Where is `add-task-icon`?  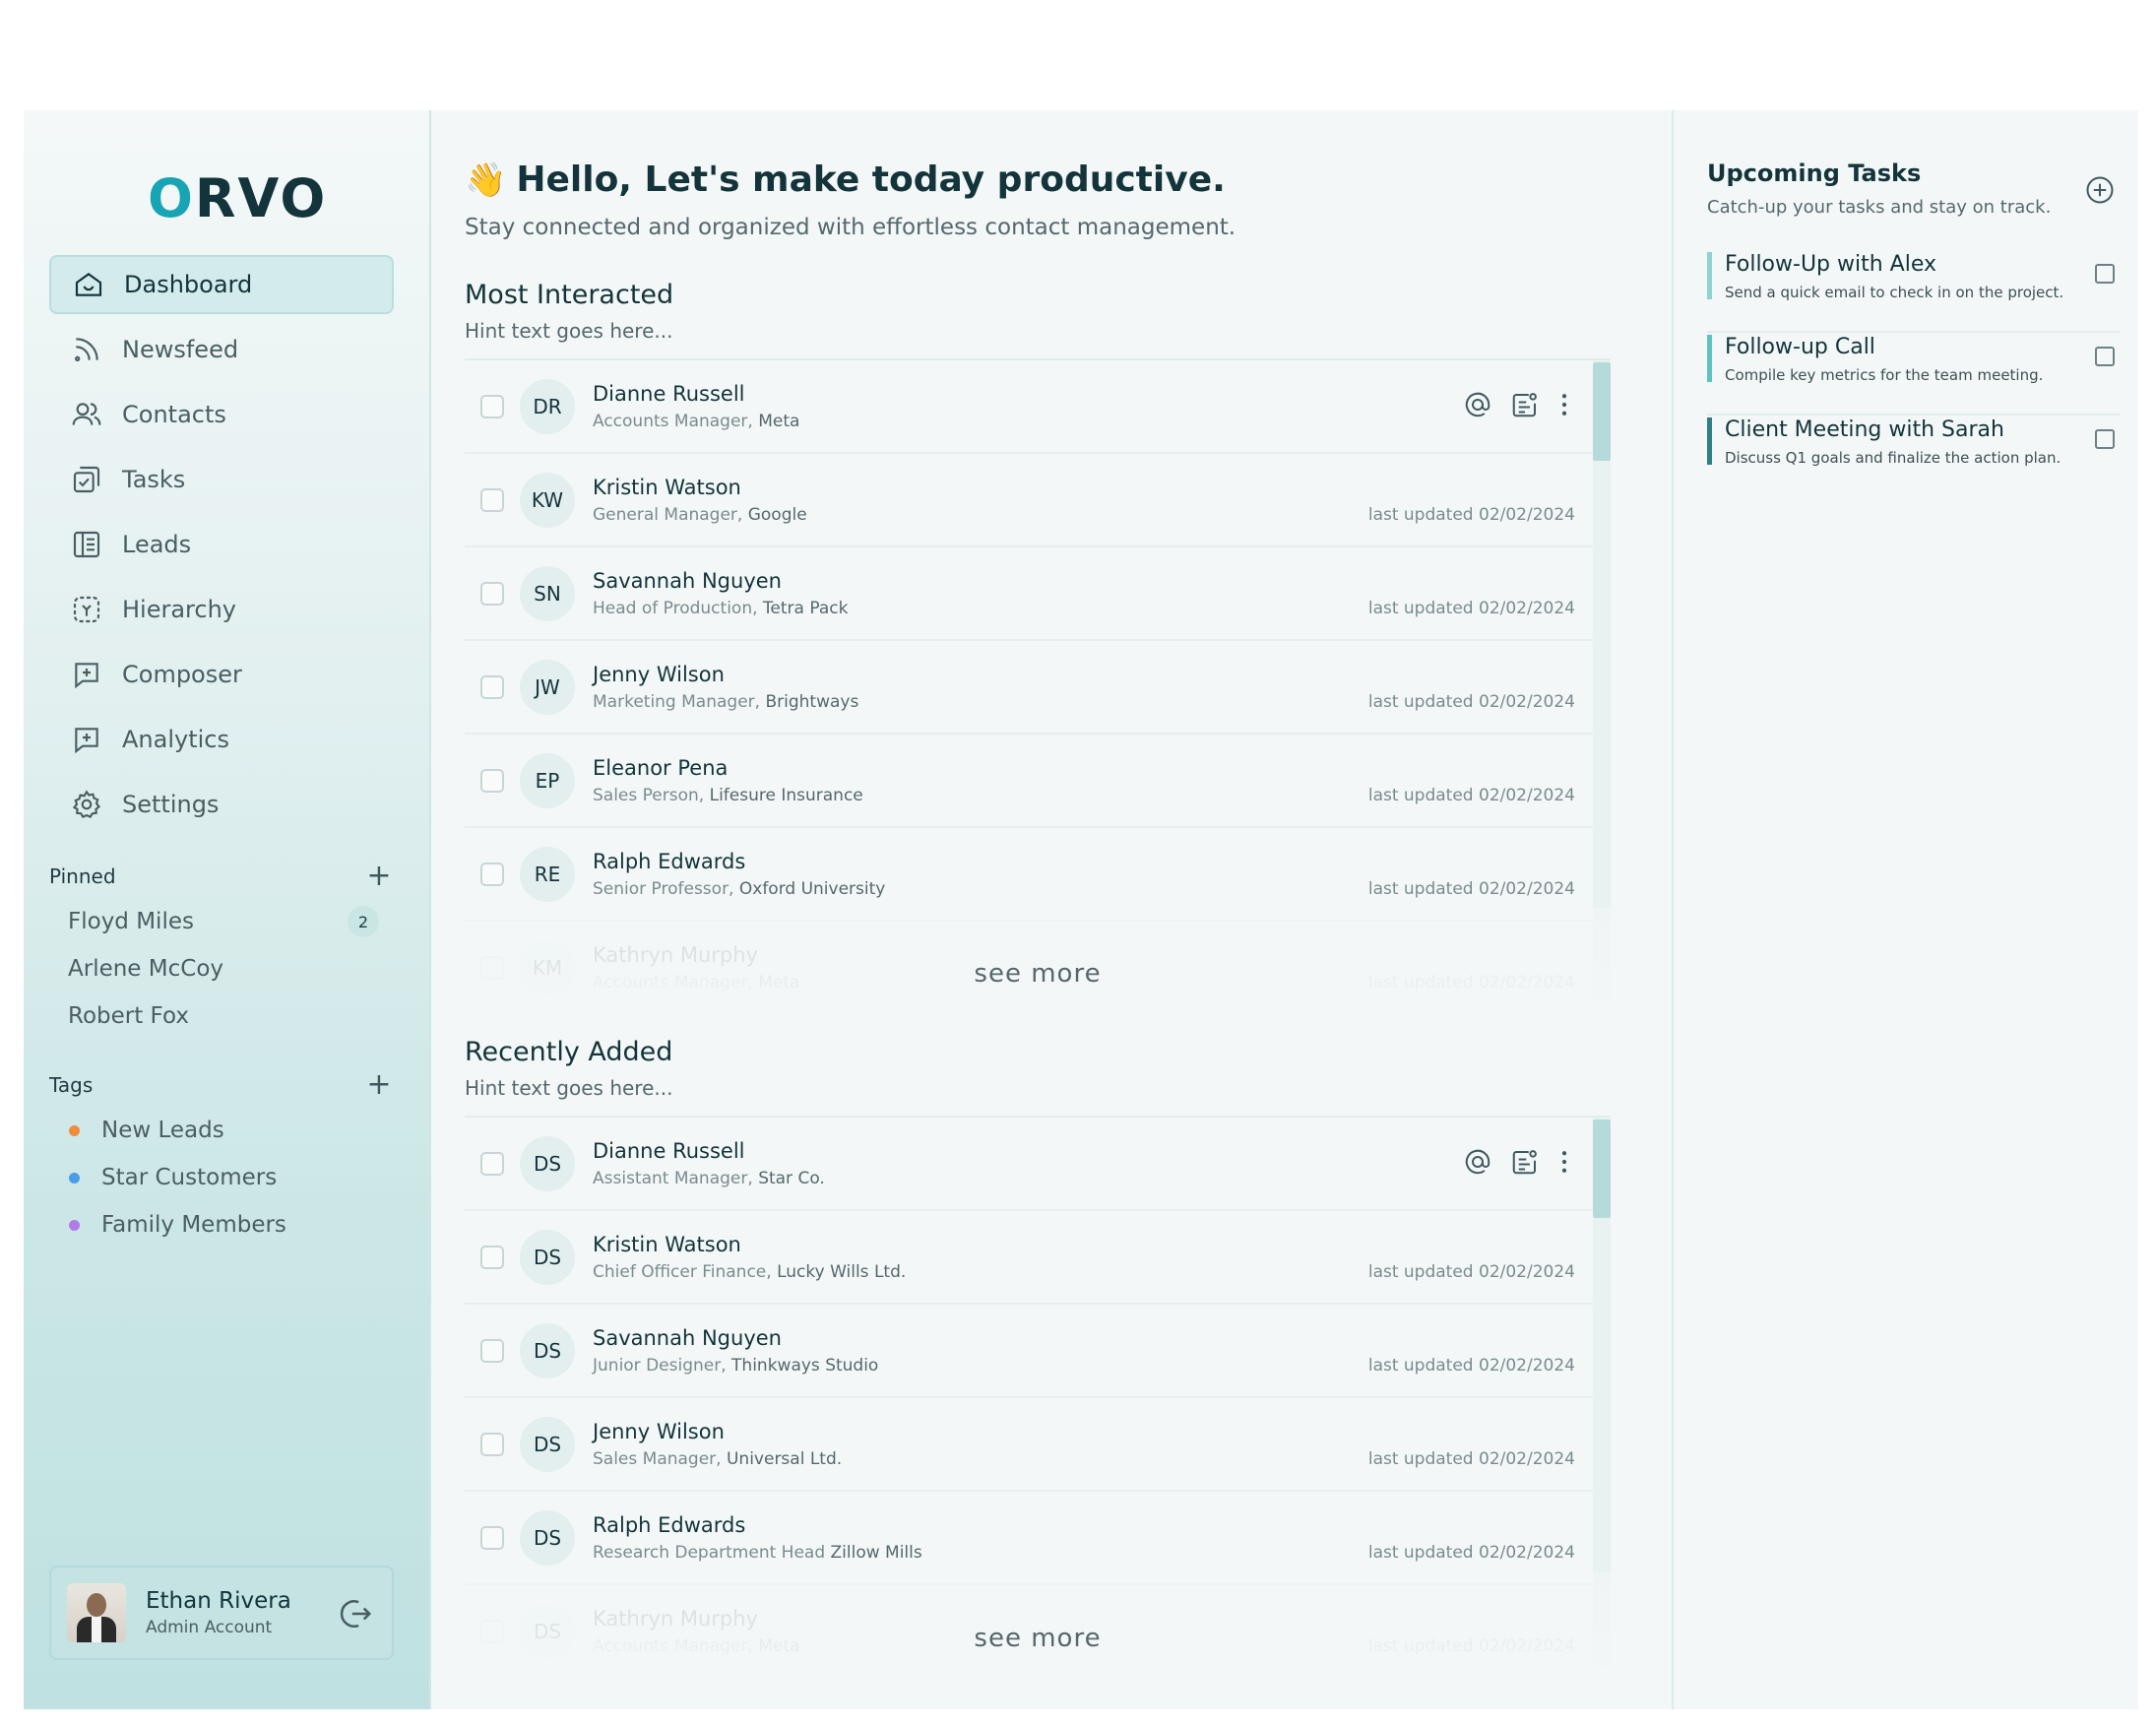
add-task-icon is located at coordinates (2100, 192).